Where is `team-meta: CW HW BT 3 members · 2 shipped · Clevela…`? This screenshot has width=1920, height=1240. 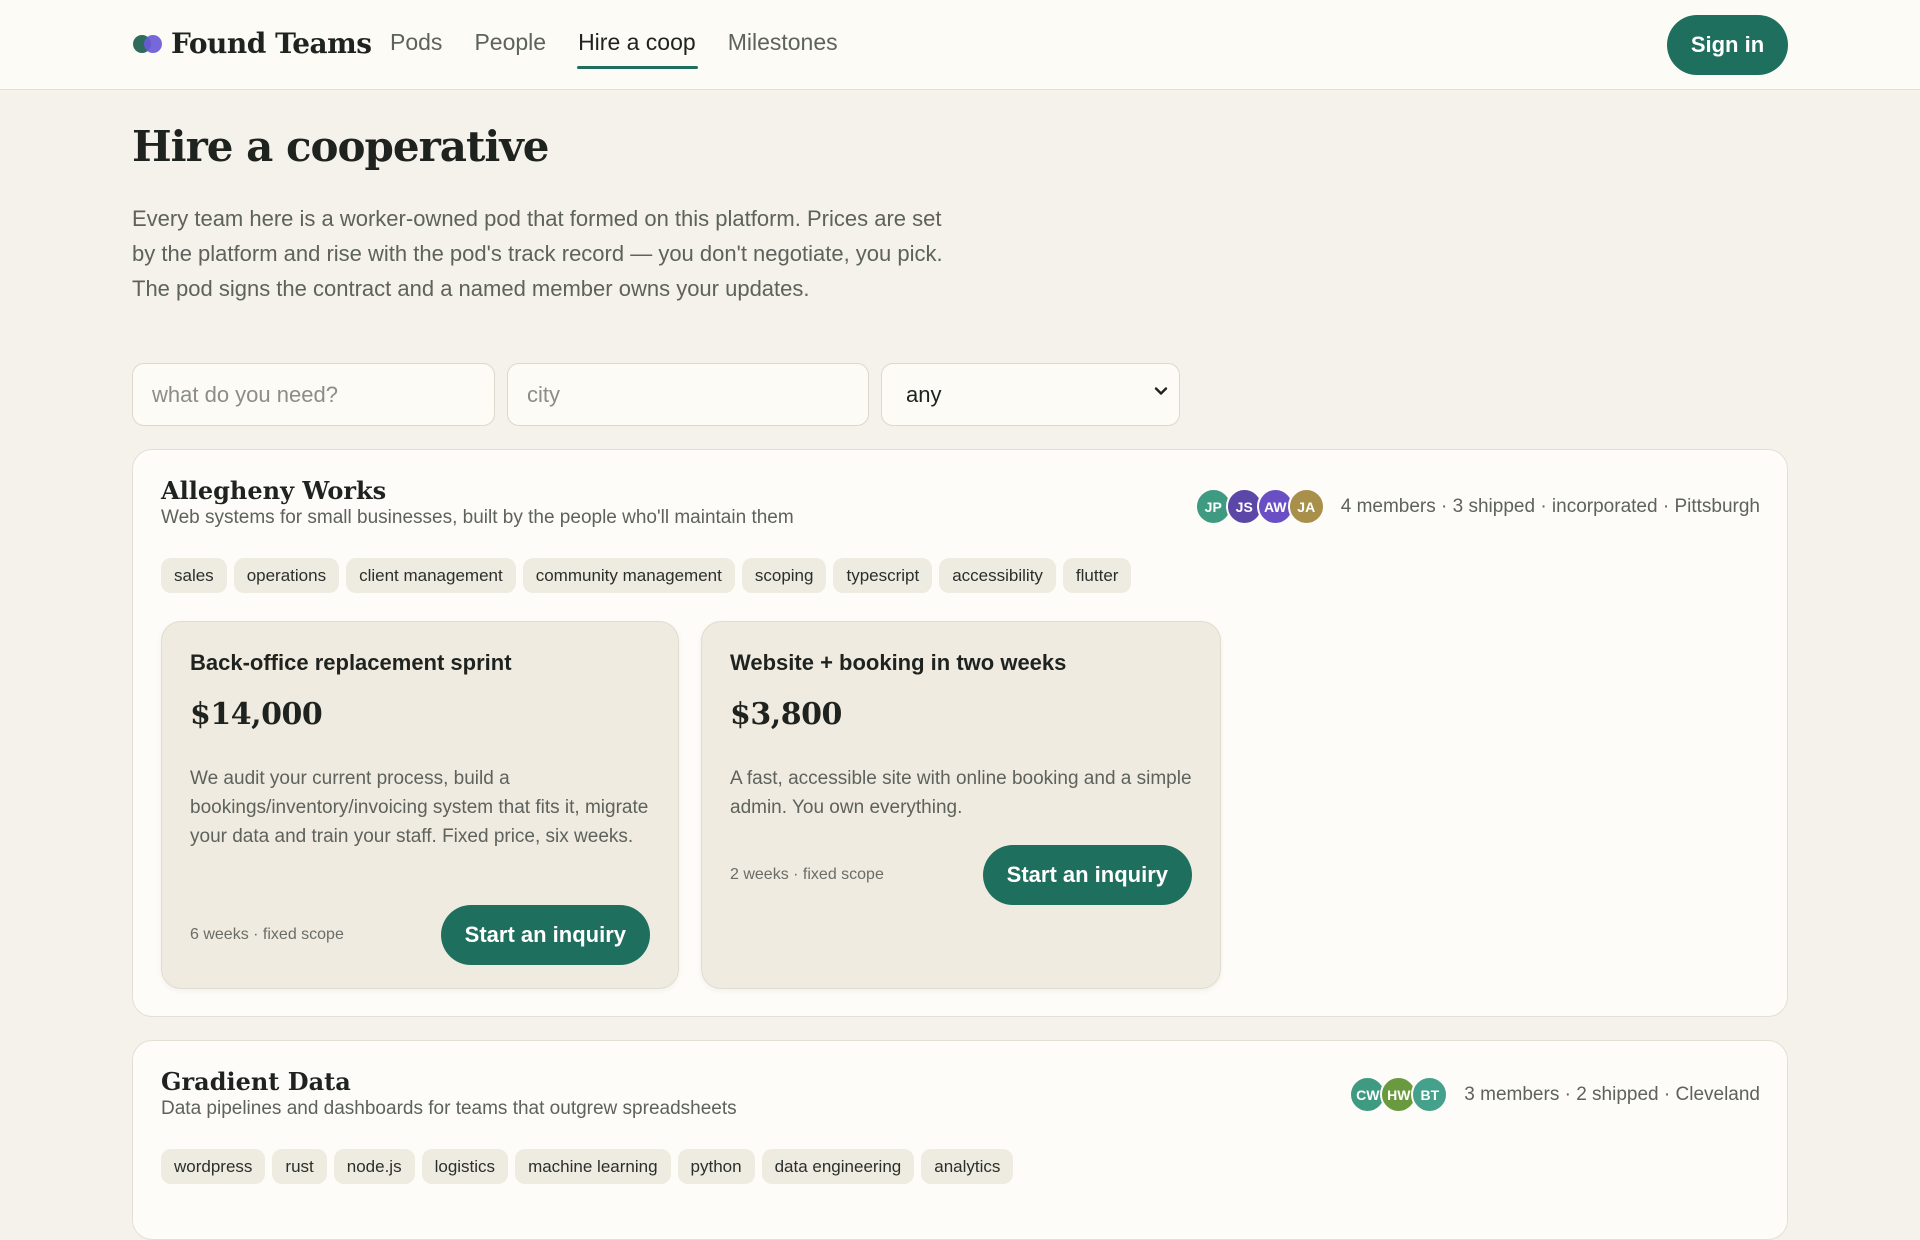
team-meta: CW HW BT 3 members · 2 shipped · Clevela… is located at coordinates (1554, 1094).